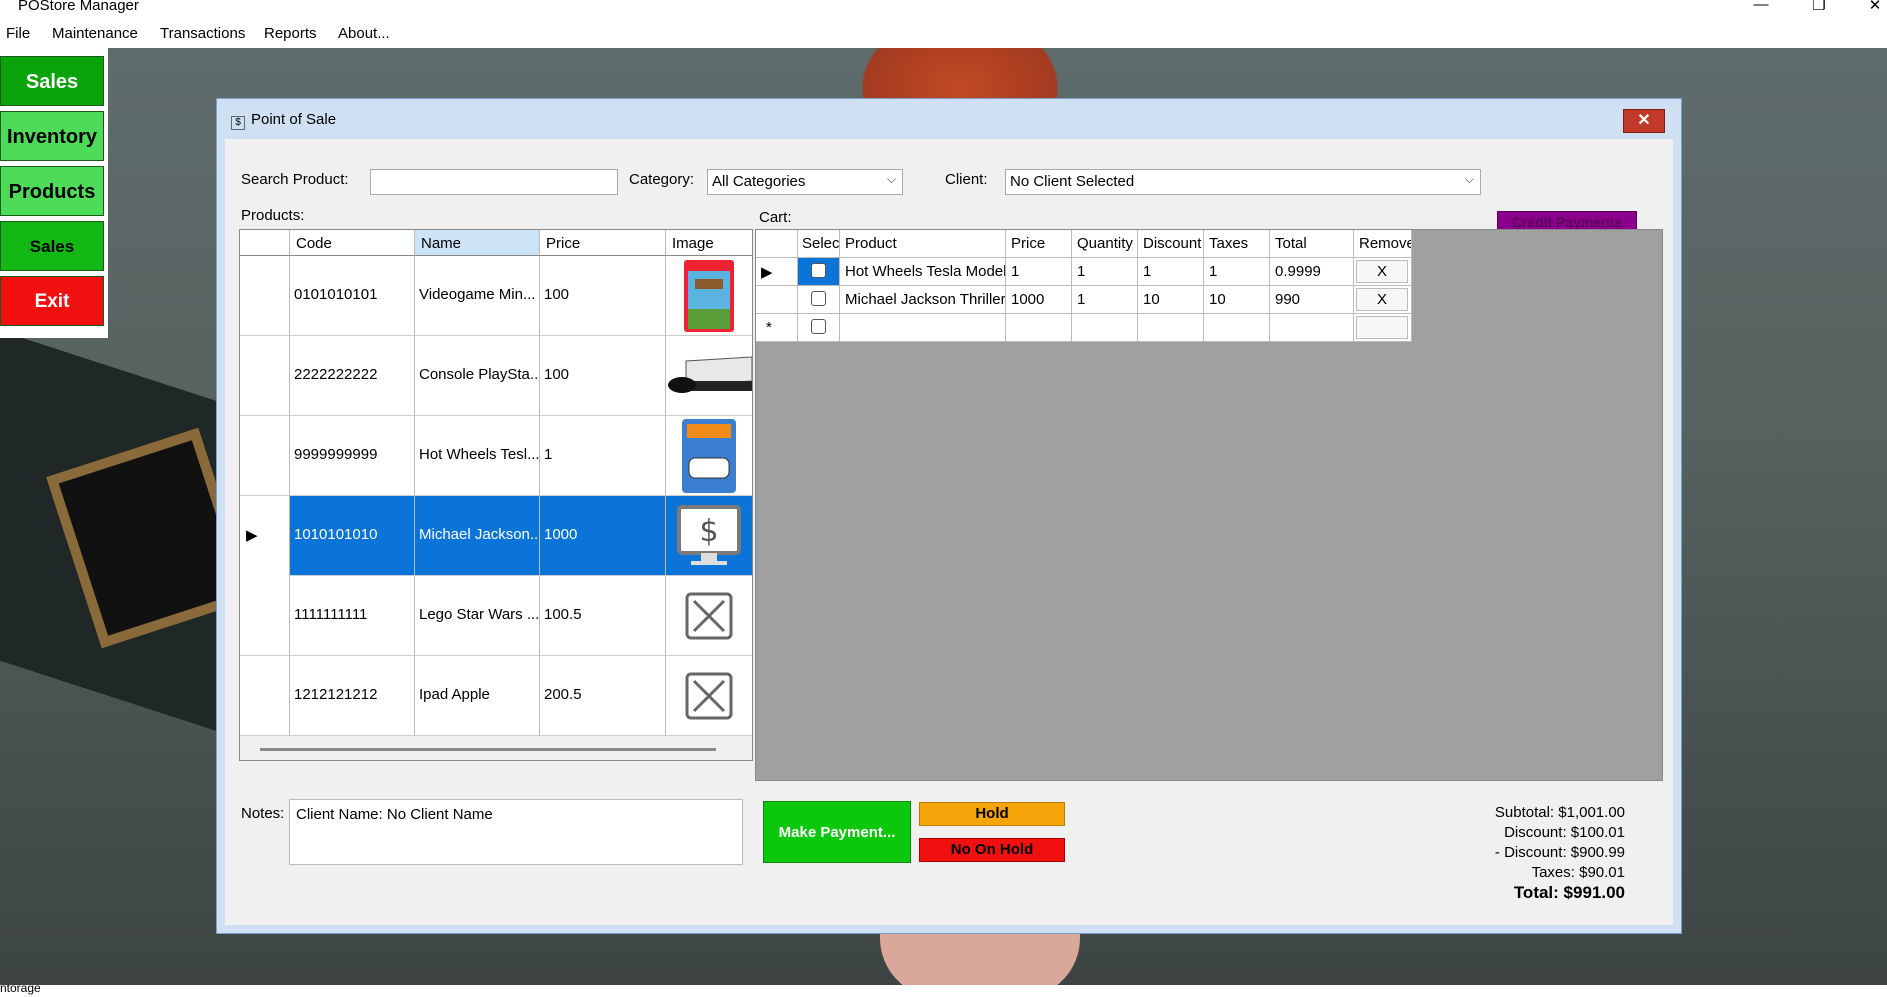 The height and width of the screenshot is (997, 1887). What do you see at coordinates (1105, 328) in the screenshot?
I see `cart-quantity` at bounding box center [1105, 328].